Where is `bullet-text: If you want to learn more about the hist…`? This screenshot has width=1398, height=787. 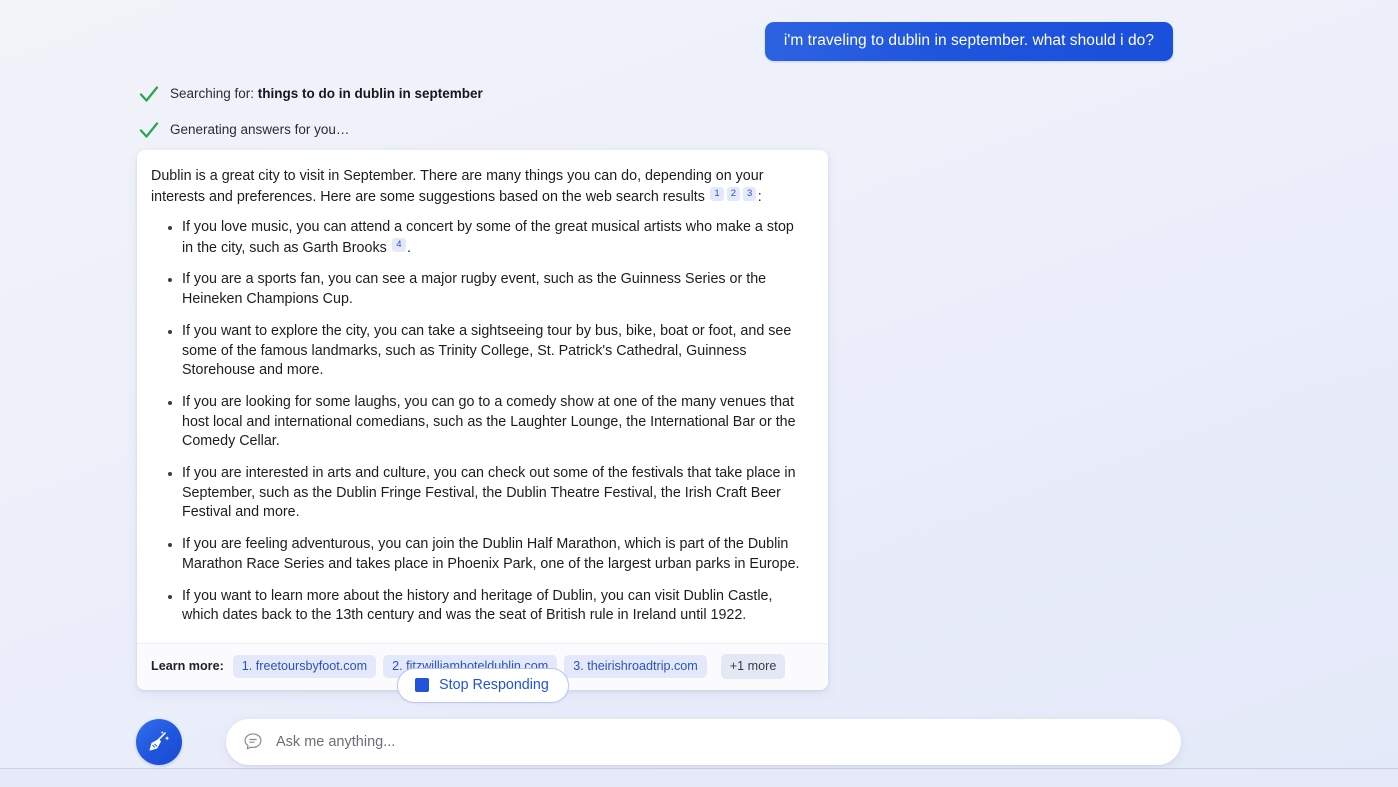 bullet-text: If you want to learn more about the hist… is located at coordinates (477, 605).